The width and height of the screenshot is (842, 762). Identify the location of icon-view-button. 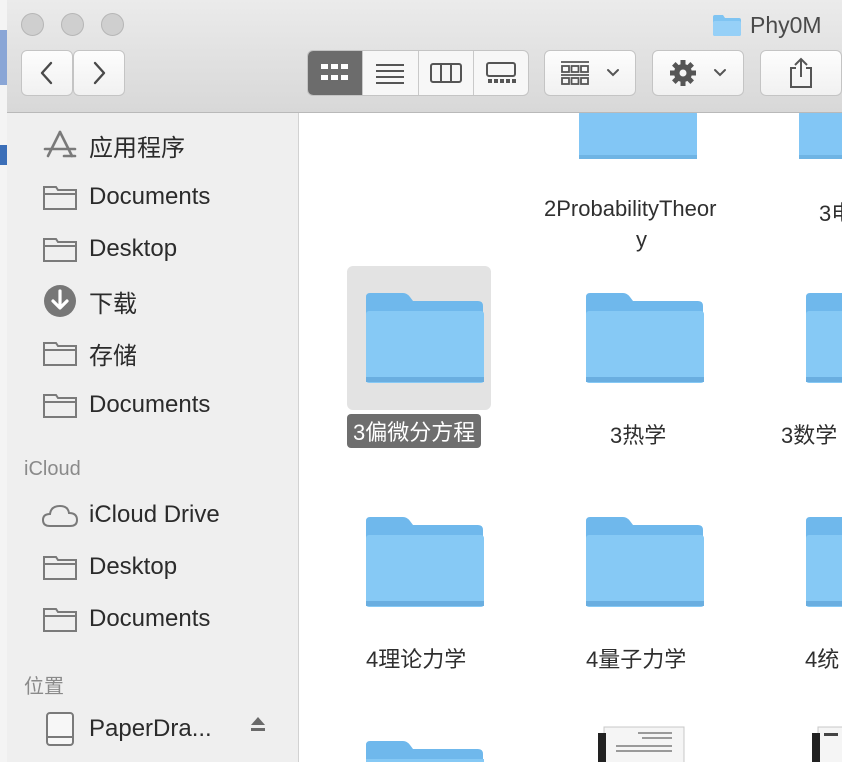
(336, 73).